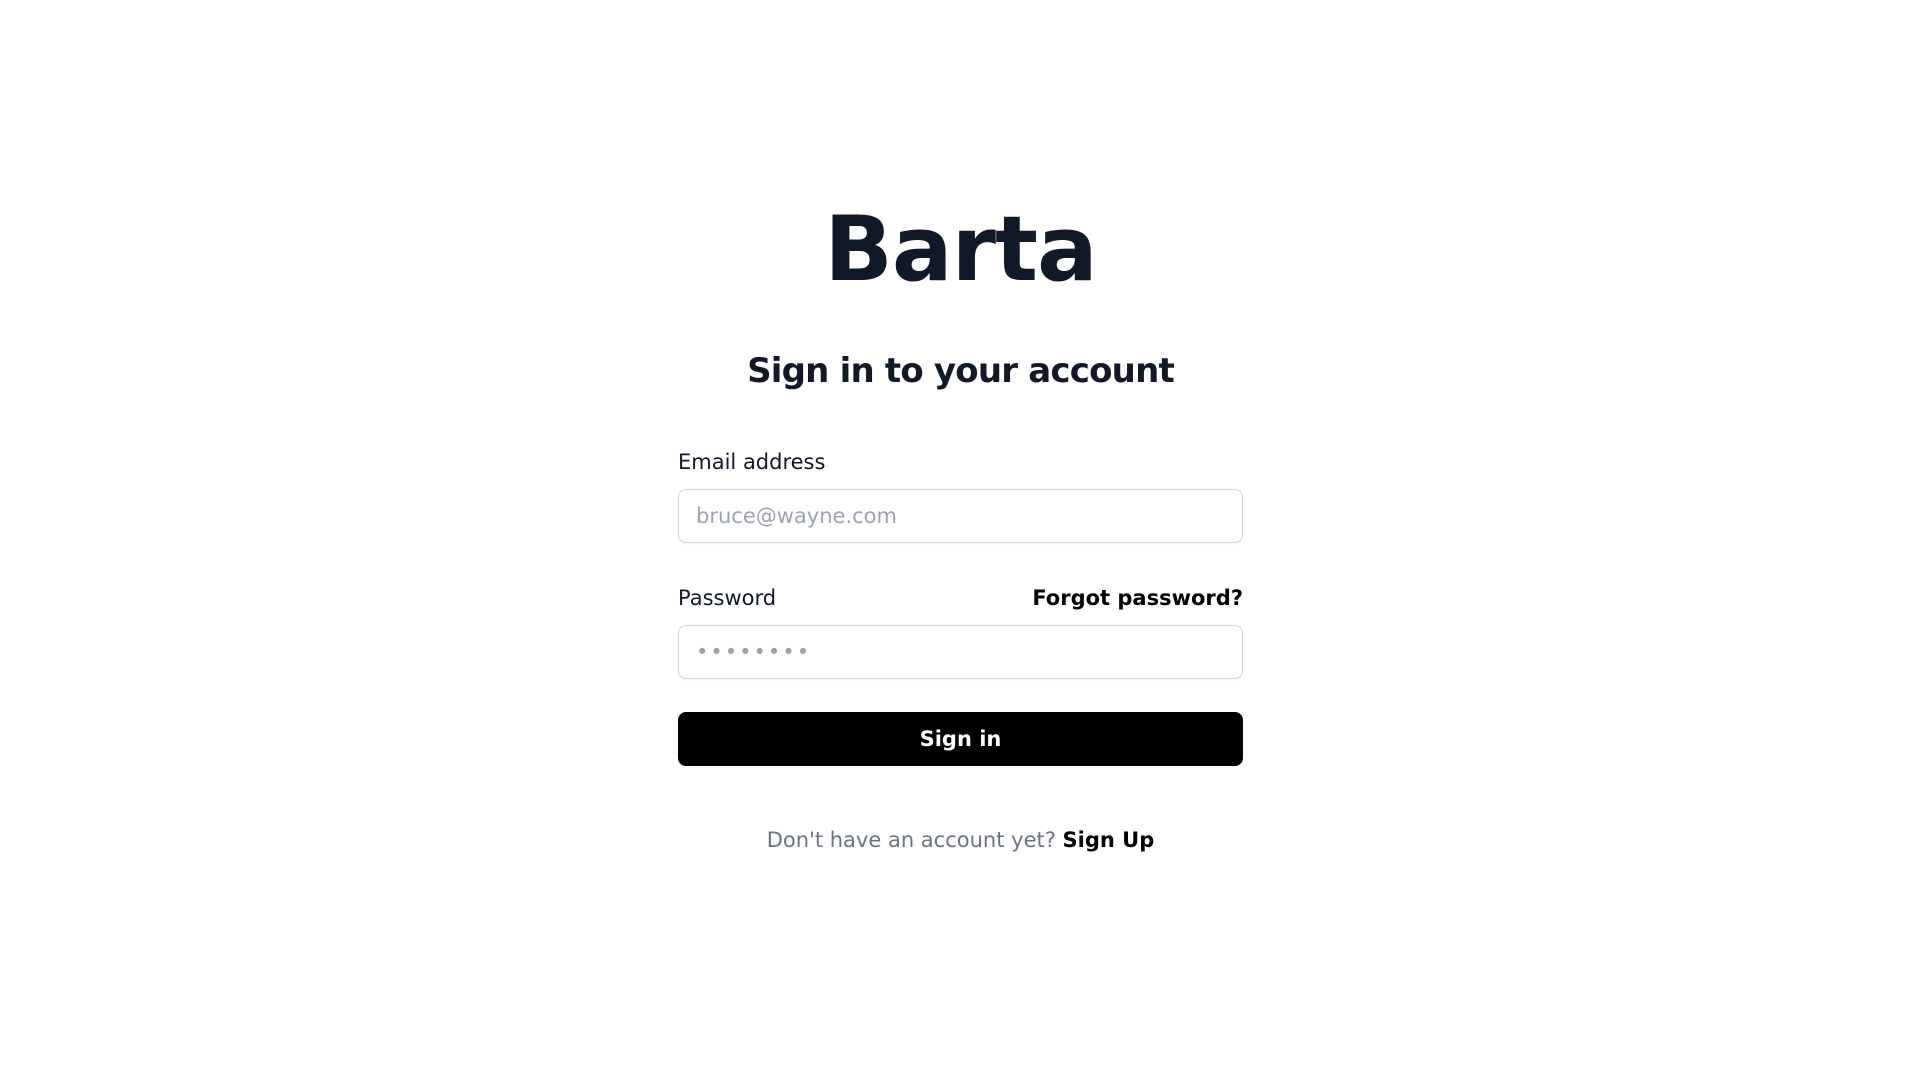 The width and height of the screenshot is (1920, 1080). What do you see at coordinates (960, 739) in the screenshot?
I see `sign-in-button: Sign in` at bounding box center [960, 739].